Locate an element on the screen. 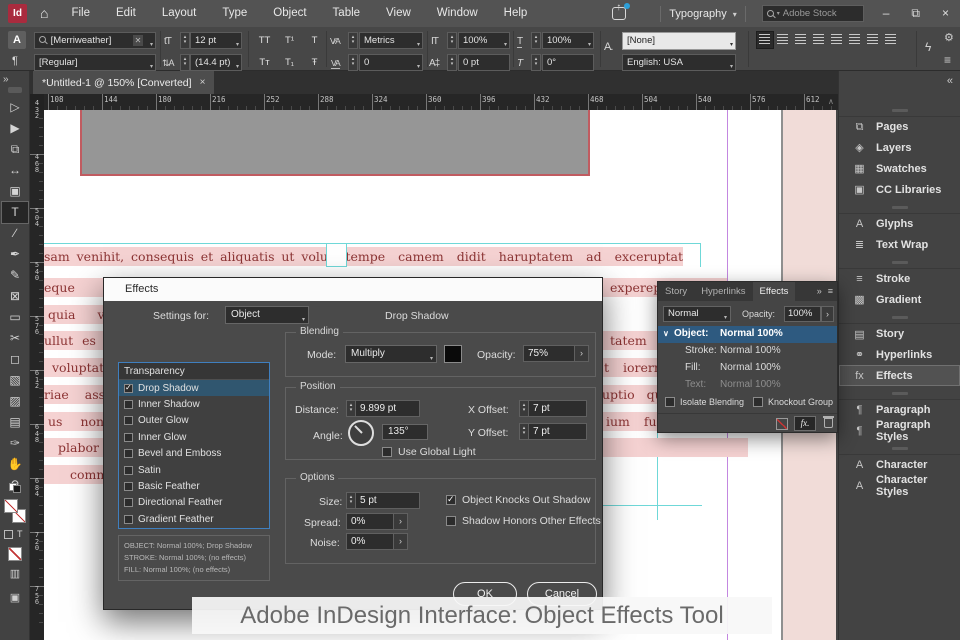  pencil-tool: ✎ is located at coordinates (15, 275).